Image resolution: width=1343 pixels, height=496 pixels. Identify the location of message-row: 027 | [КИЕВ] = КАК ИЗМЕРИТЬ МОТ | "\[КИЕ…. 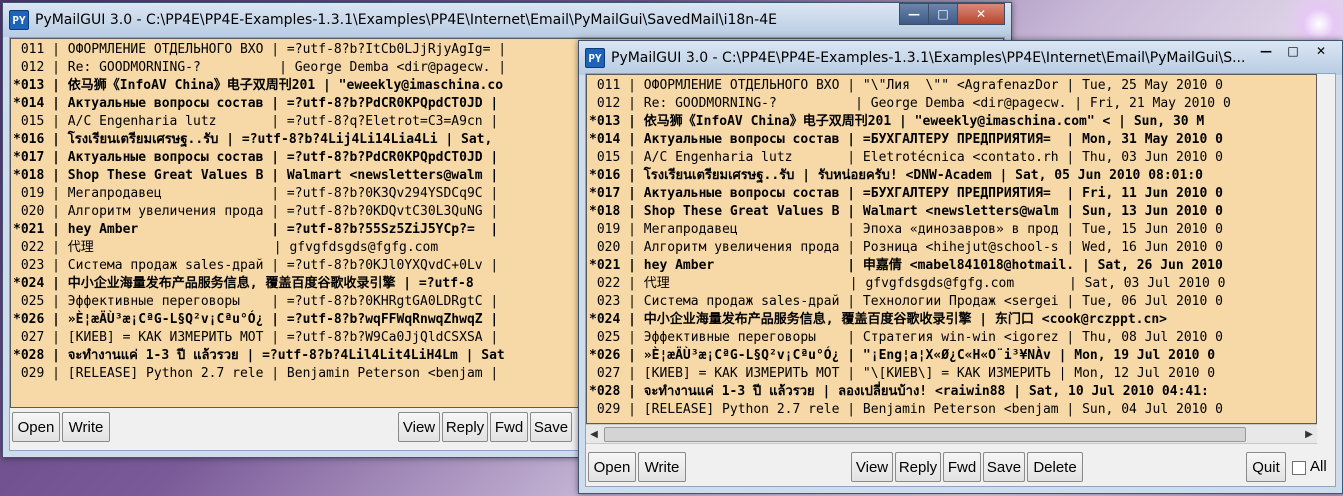
(951, 374).